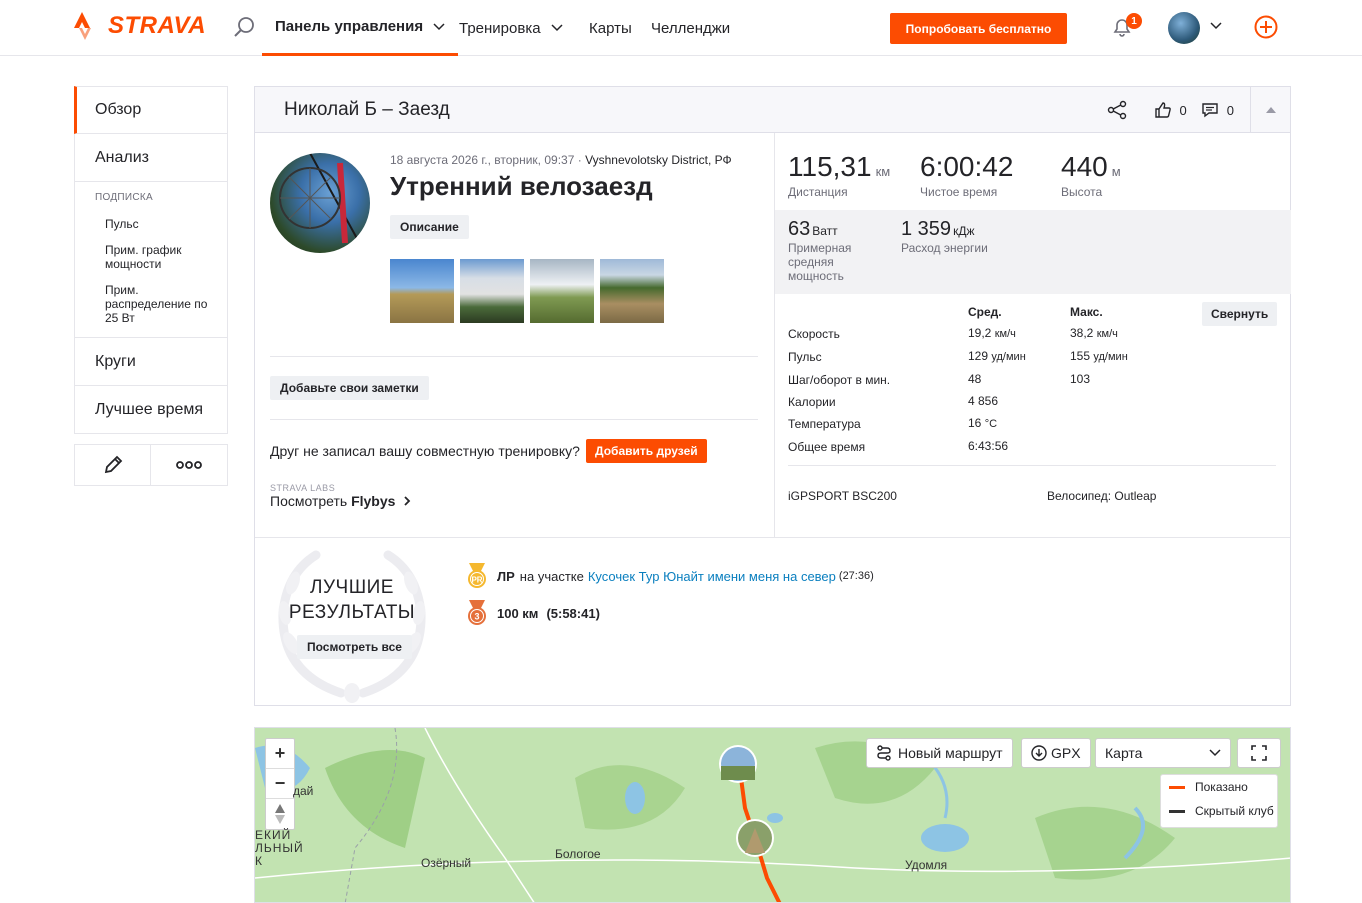 This screenshot has width=1362, height=903. Describe the element at coordinates (988, 446) in the screenshot. I see `stat-row-avg: 6:43:56` at that location.